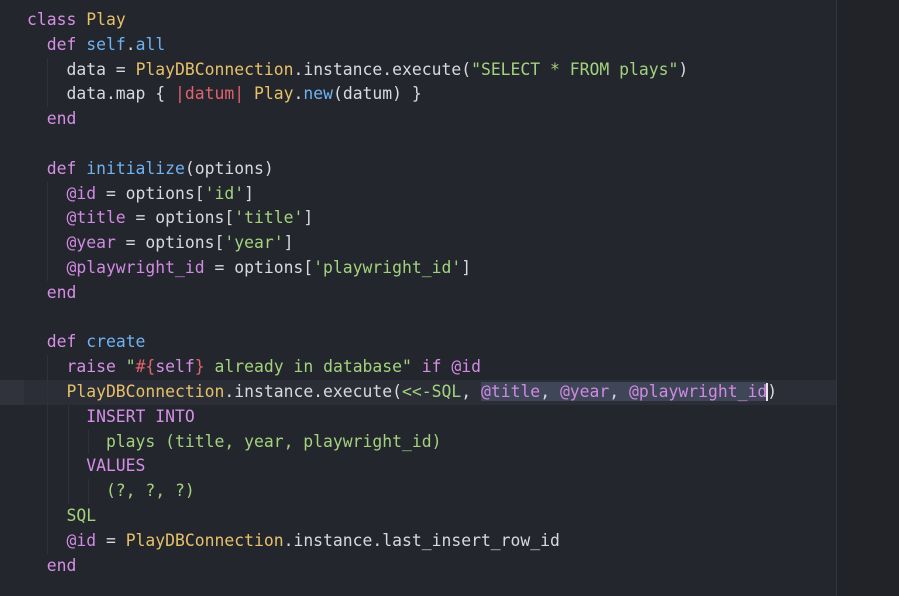 The image size is (899, 596). I want to click on code-token: create, so click(116, 342).